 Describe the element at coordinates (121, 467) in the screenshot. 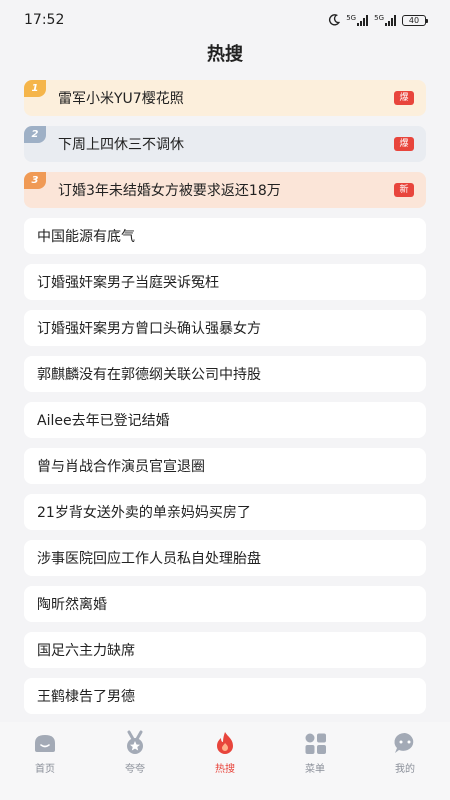

I see `hot-search-title: 曾与肖战合作演员官宣退圈` at that location.